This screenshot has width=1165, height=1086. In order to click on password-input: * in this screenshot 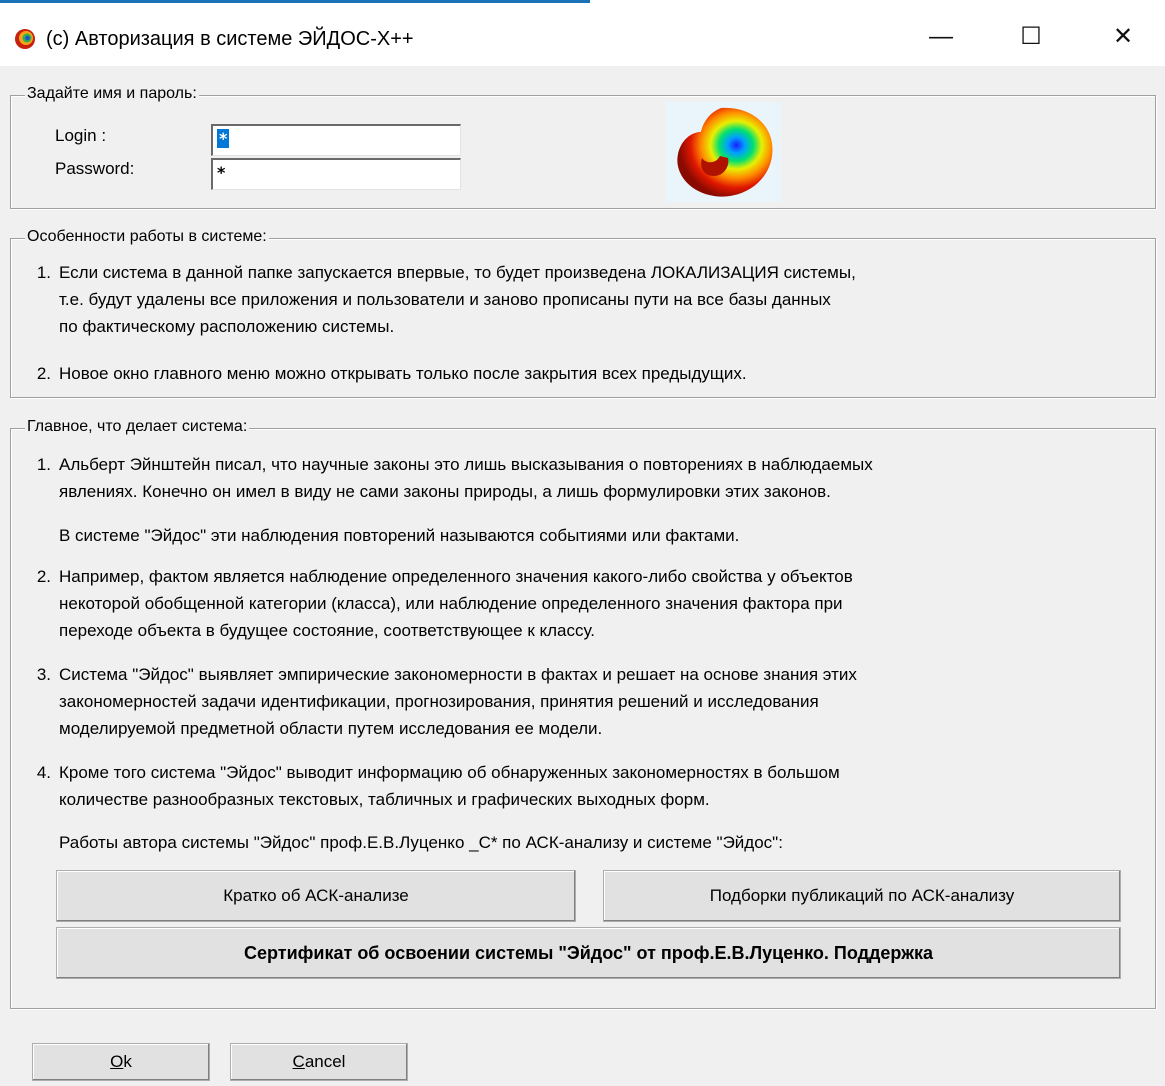, I will do `click(336, 174)`.